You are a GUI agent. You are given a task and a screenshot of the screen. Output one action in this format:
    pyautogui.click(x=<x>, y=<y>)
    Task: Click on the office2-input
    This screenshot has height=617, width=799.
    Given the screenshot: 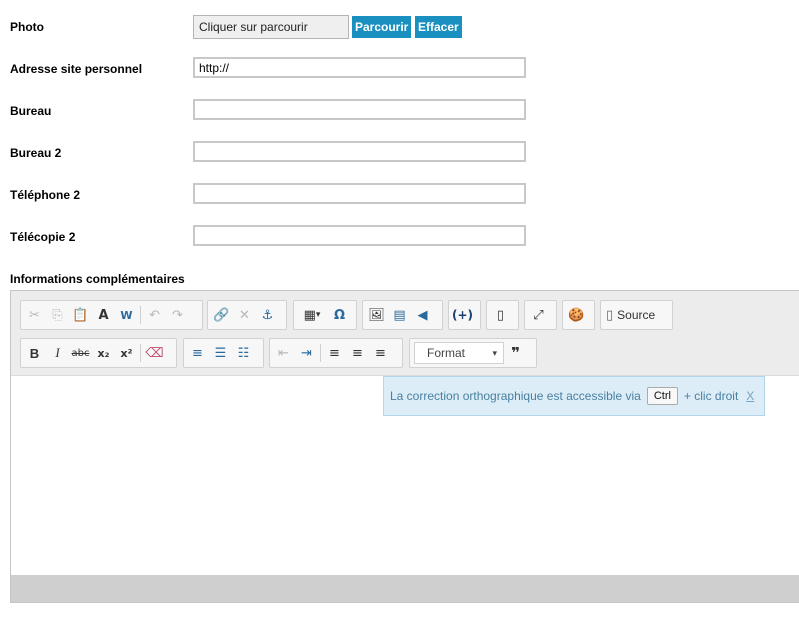 What is the action you would take?
    pyautogui.click(x=359, y=151)
    